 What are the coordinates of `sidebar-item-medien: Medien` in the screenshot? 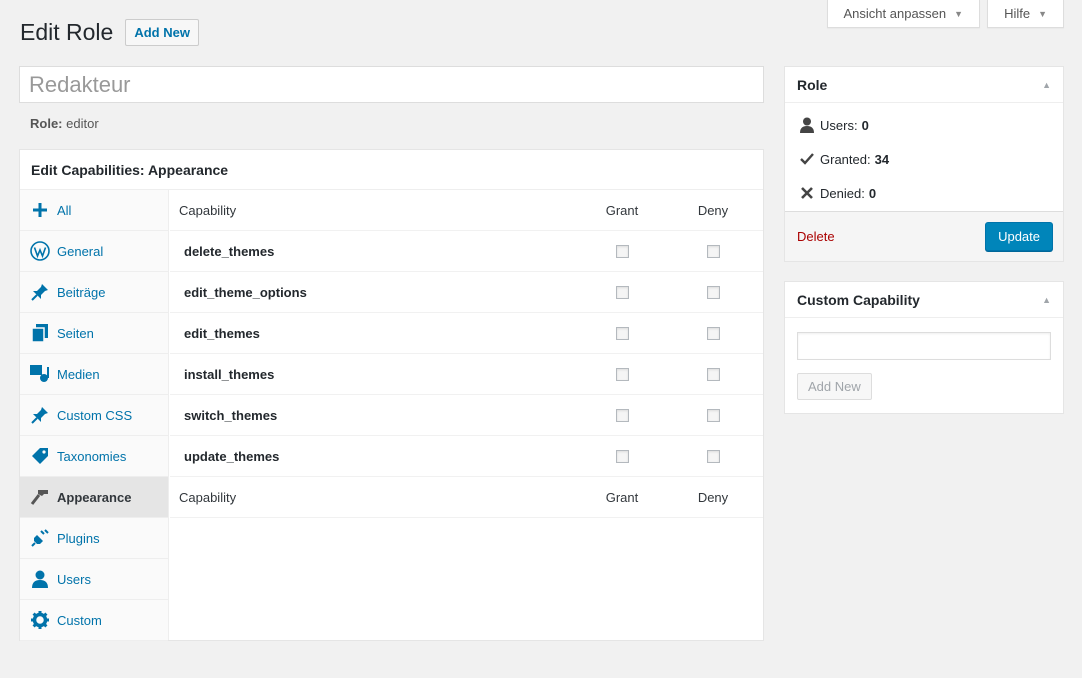 It's located at (94, 374).